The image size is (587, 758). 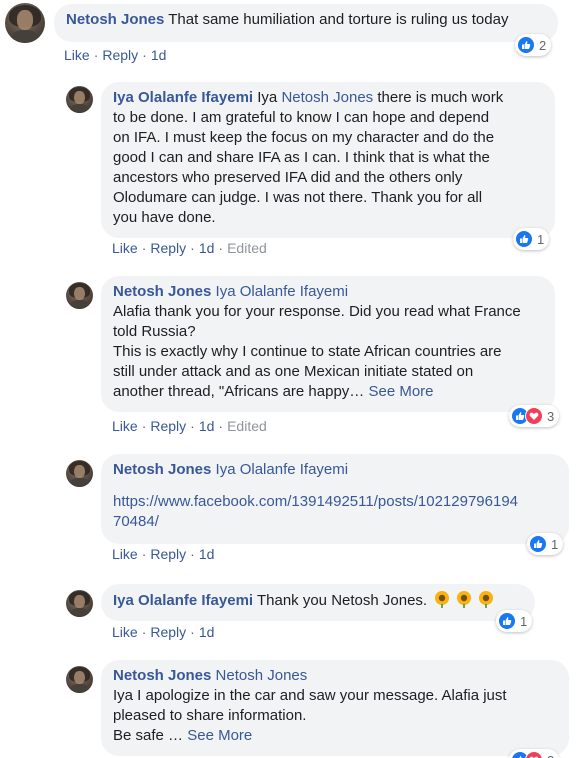 What do you see at coordinates (335, 522) in the screenshot?
I see `shared-link: 70484/` at bounding box center [335, 522].